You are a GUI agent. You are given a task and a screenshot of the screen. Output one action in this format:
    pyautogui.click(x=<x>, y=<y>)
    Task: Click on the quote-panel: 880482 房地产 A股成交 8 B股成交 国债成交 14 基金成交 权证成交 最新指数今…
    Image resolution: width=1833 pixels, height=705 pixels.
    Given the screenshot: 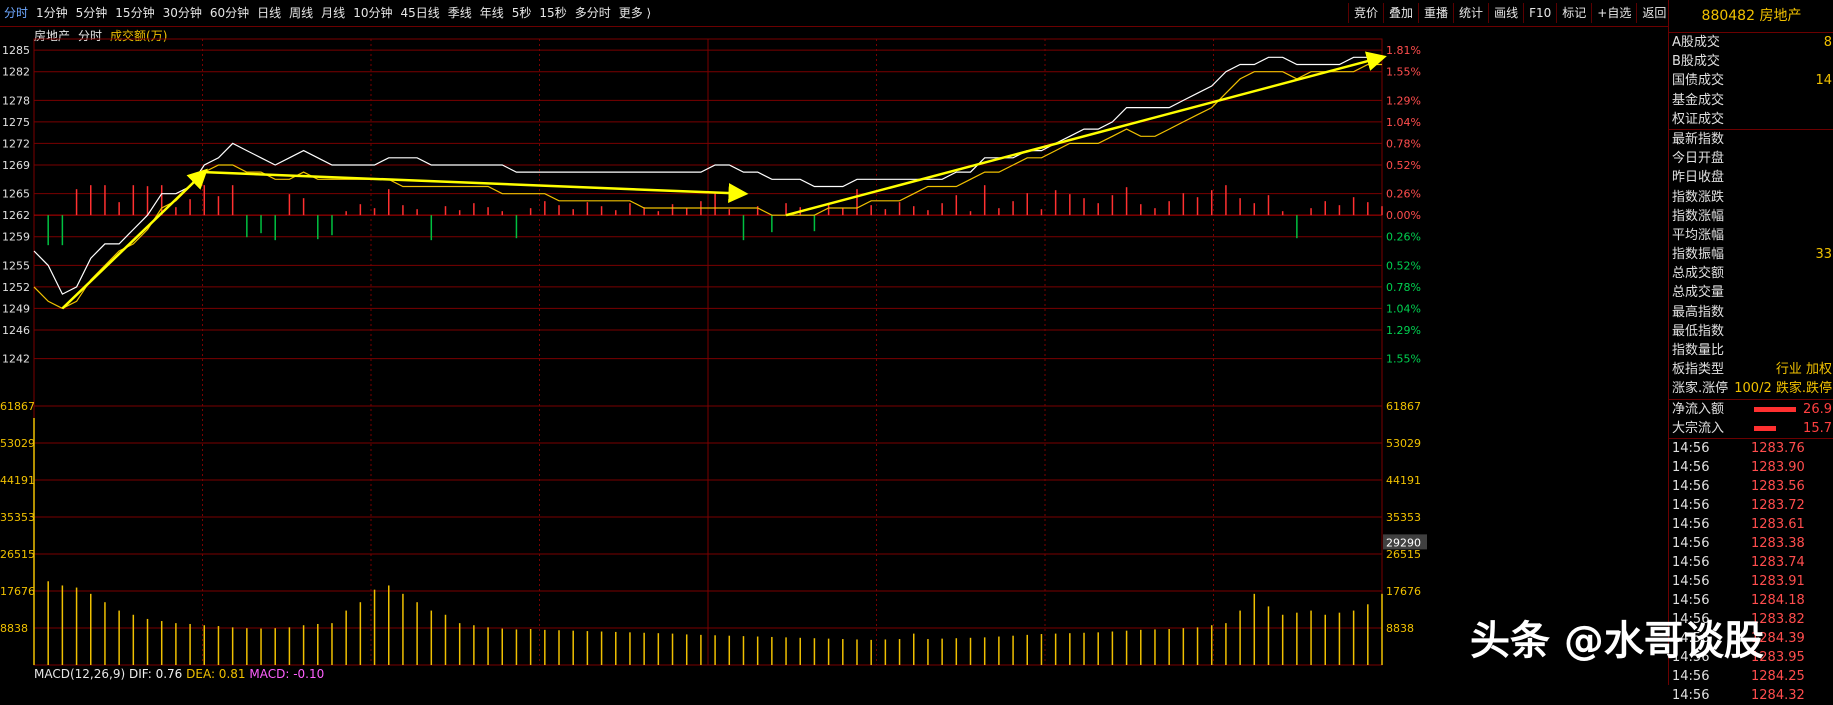 What is the action you would take?
    pyautogui.click(x=1750, y=351)
    